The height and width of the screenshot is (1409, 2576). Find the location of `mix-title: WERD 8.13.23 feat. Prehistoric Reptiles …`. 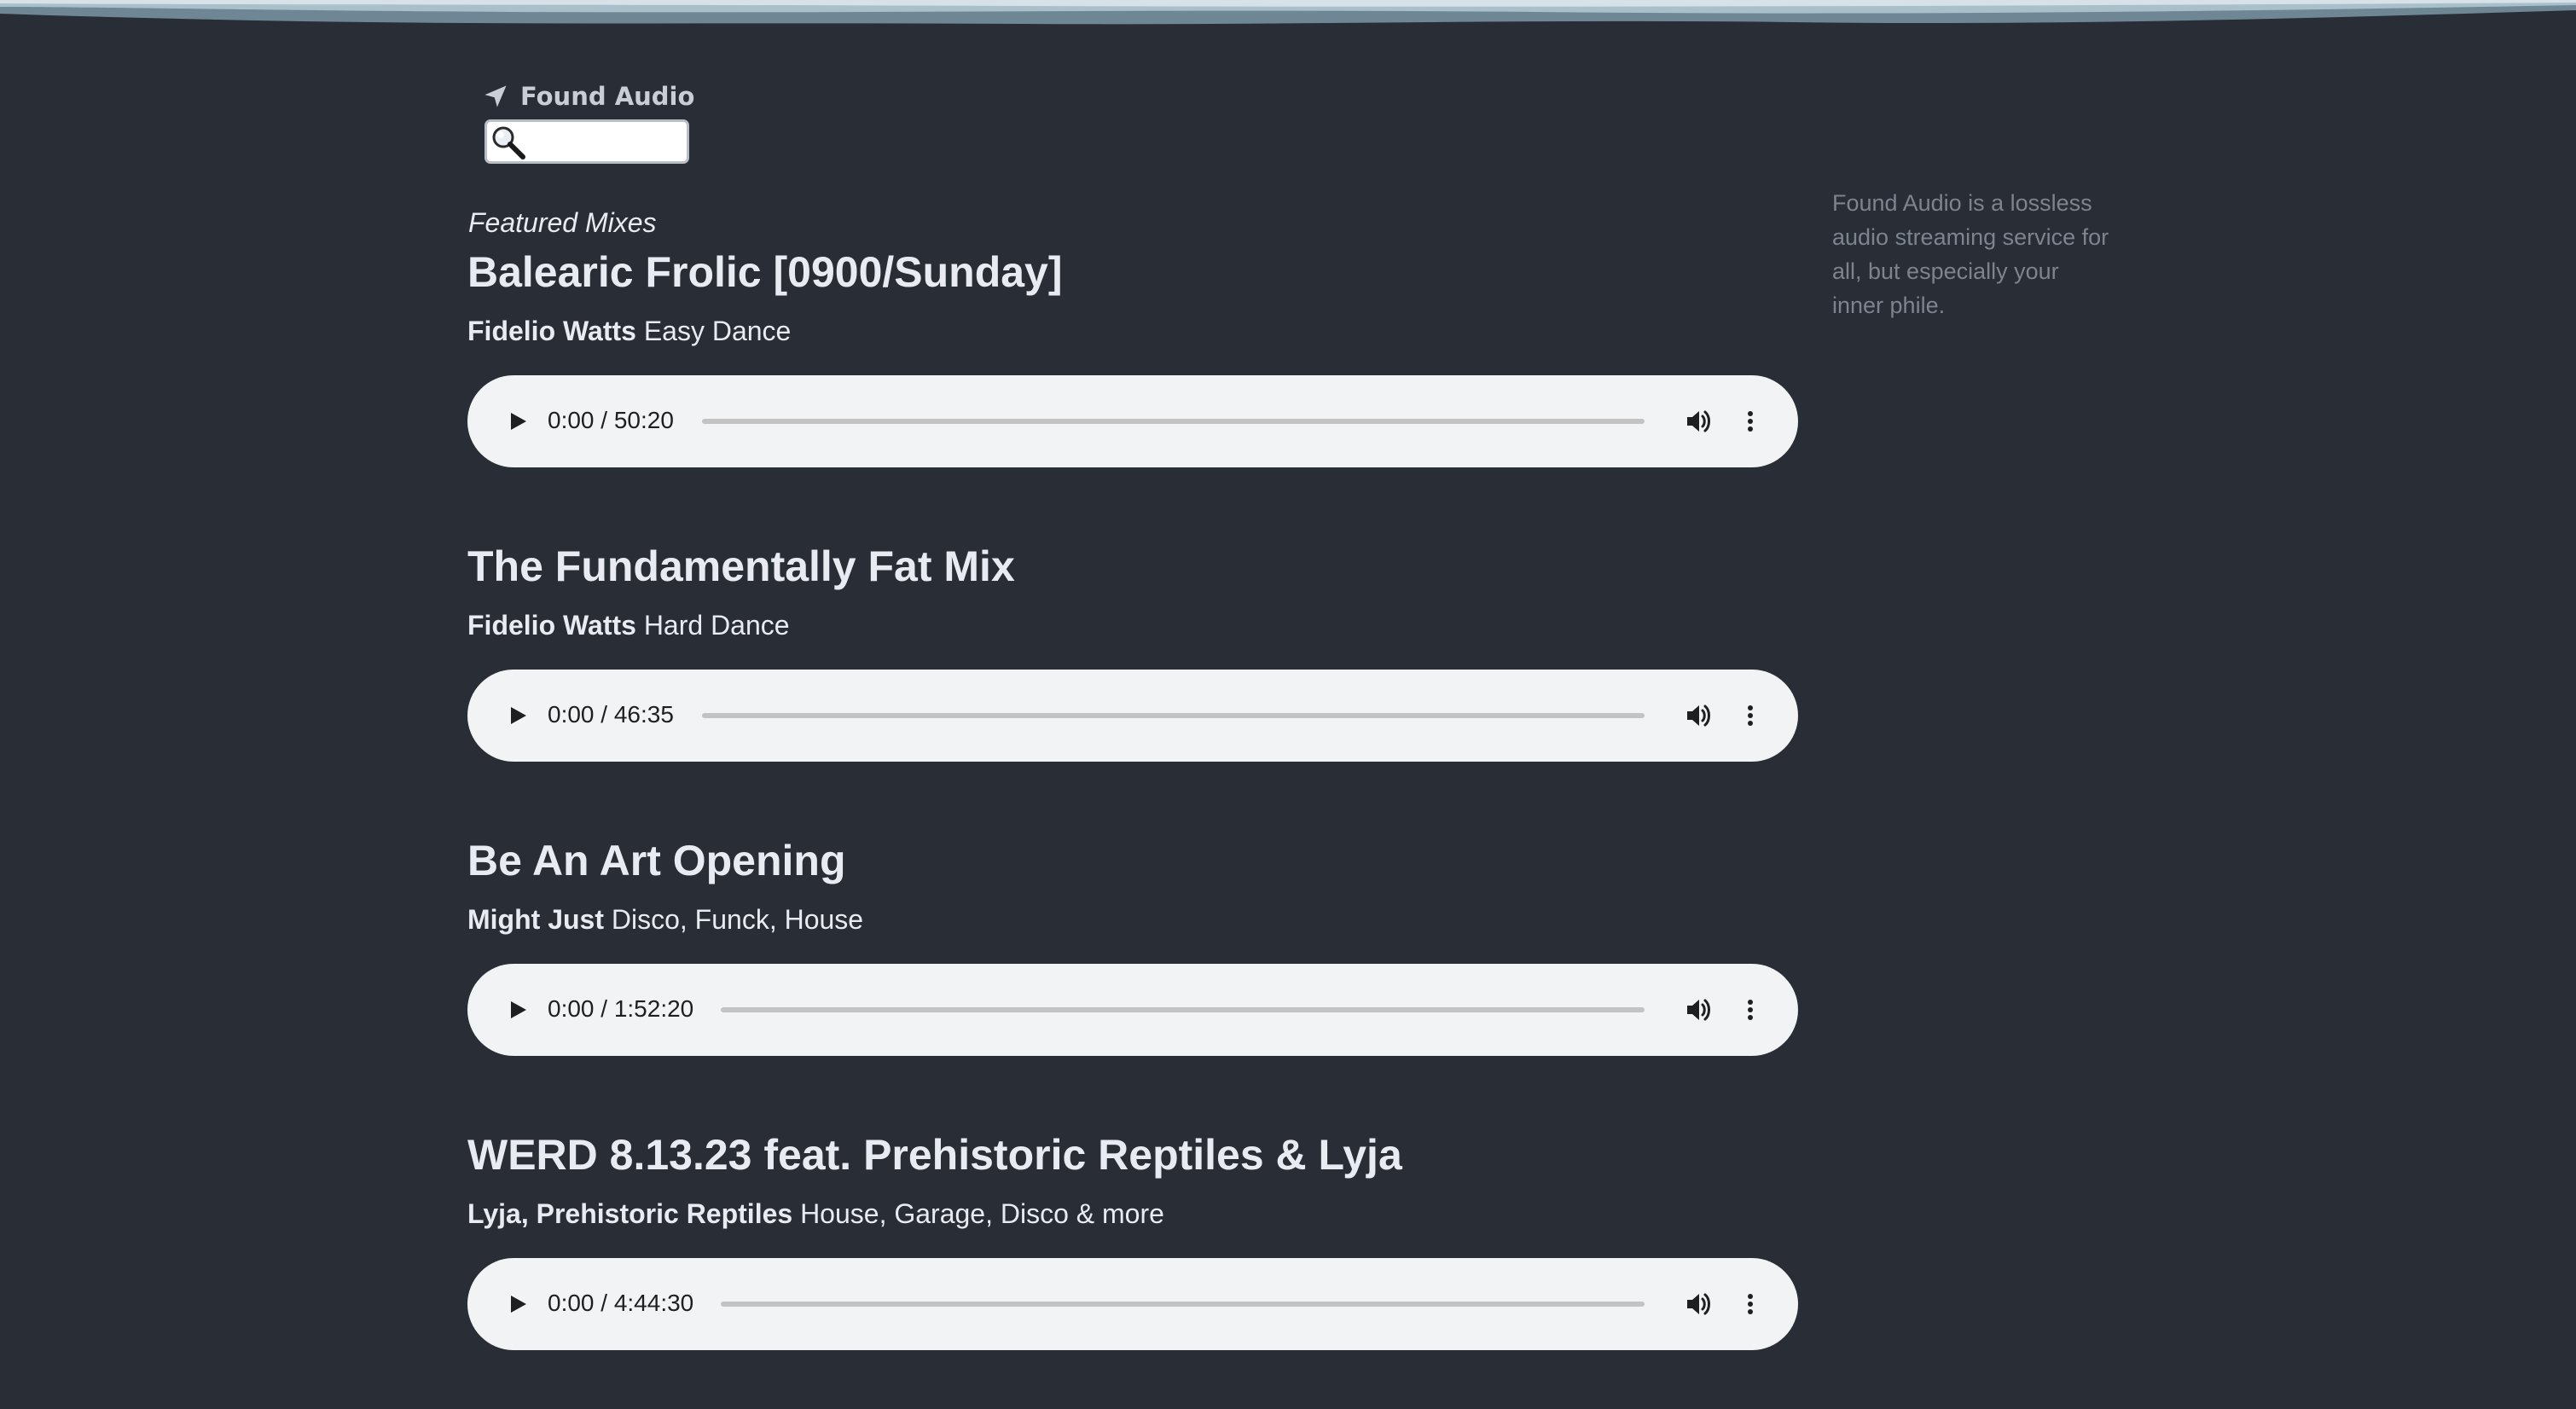

mix-title: WERD 8.13.23 feat. Prehistoric Reptiles … is located at coordinates (934, 1155).